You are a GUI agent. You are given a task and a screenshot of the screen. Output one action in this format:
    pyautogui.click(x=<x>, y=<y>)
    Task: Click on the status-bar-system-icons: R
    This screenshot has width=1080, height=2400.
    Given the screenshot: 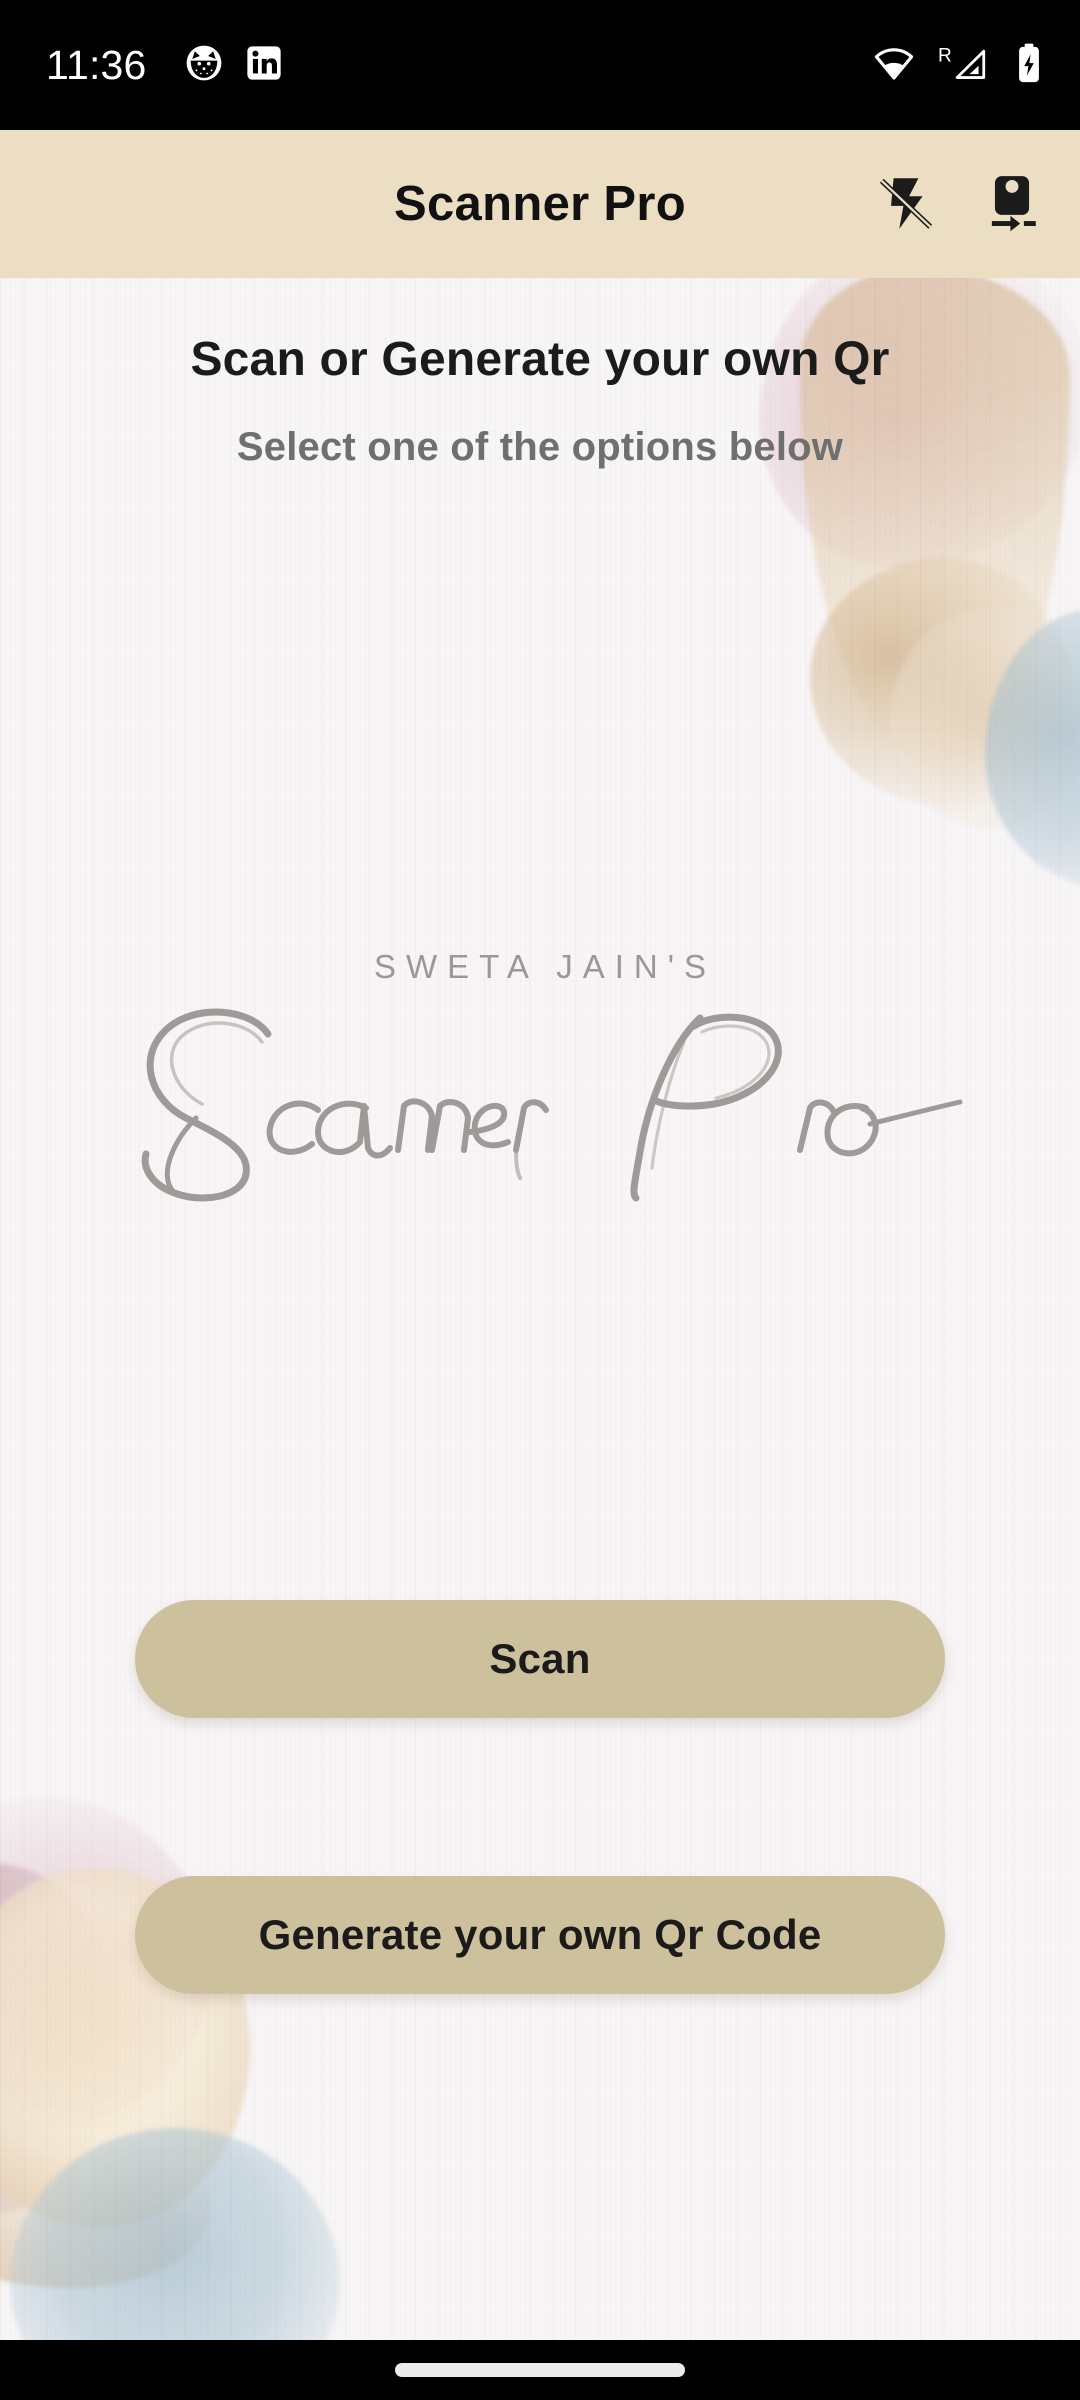 What is the action you would take?
    pyautogui.click(x=959, y=65)
    